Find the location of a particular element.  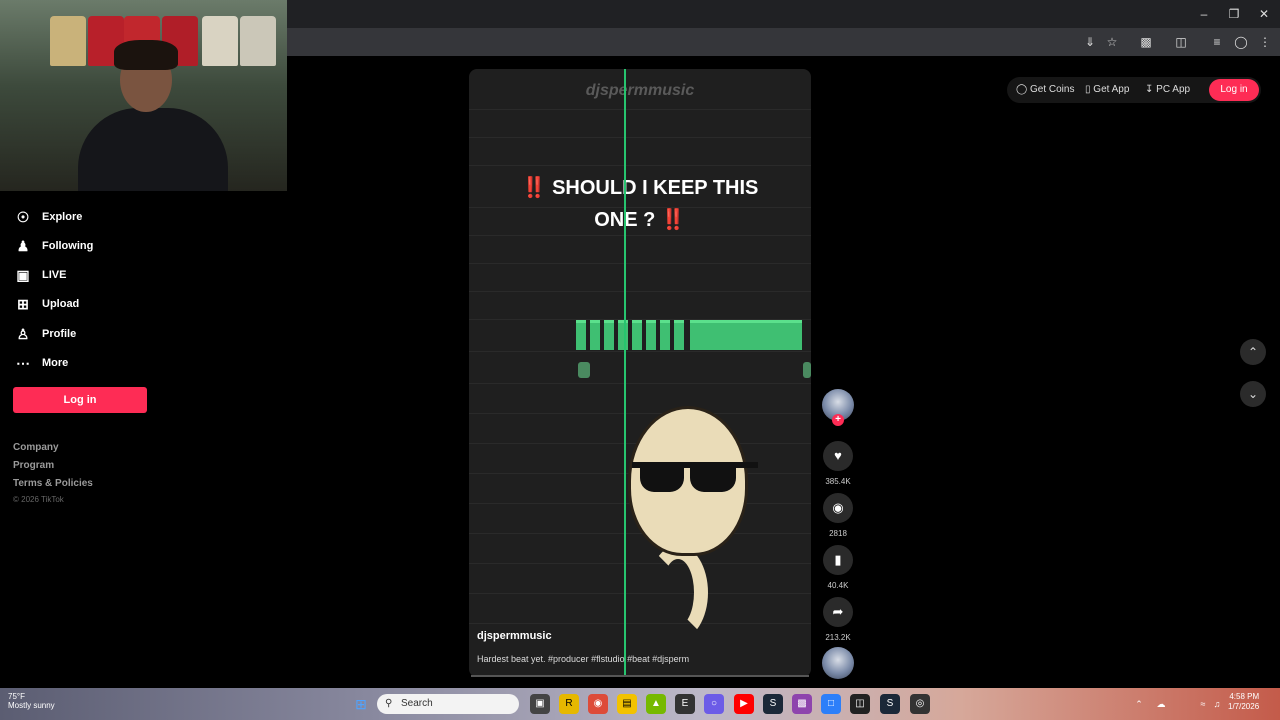

mascot-tail is located at coordinates (678, 592).